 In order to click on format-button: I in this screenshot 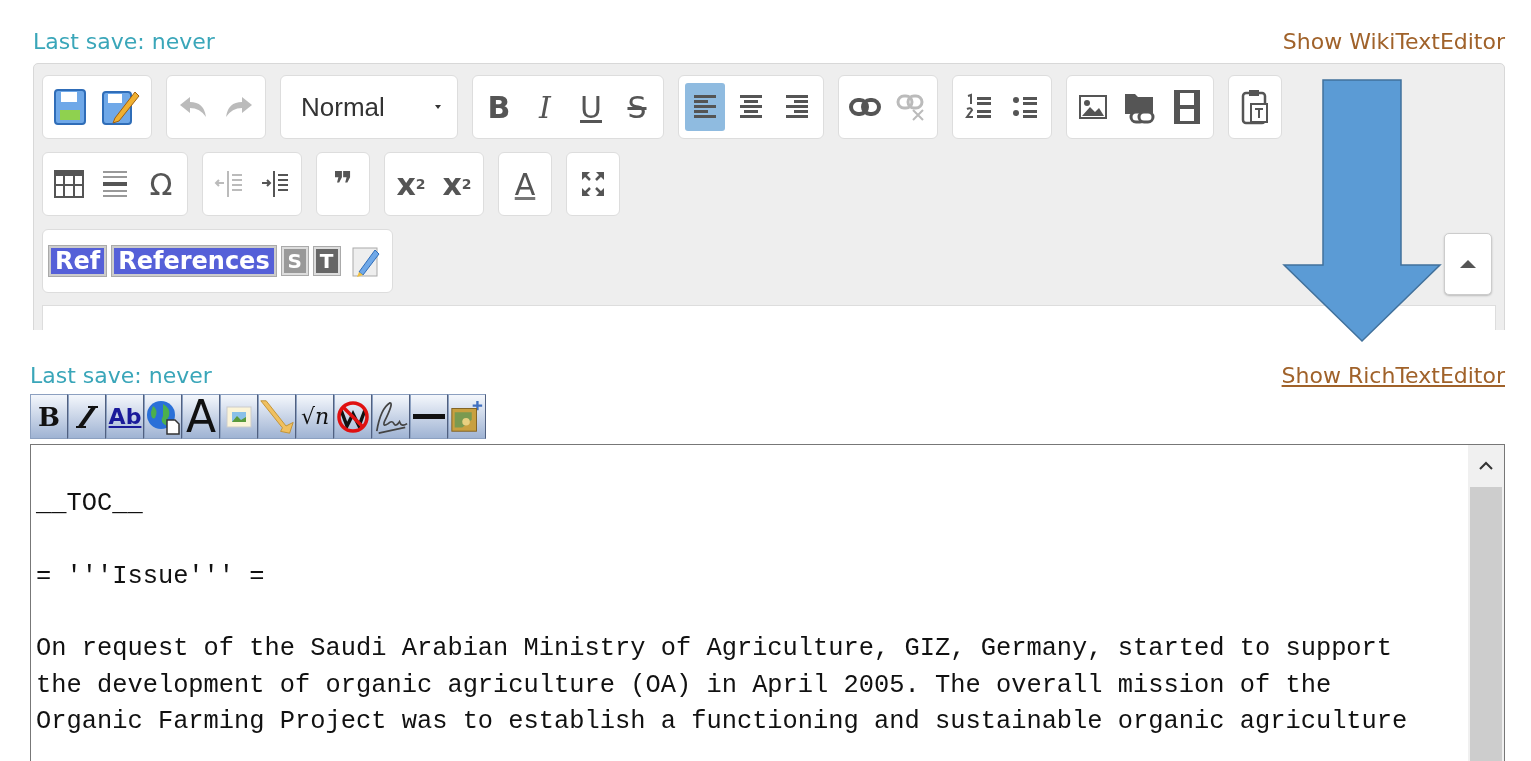, I will do `click(545, 107)`.